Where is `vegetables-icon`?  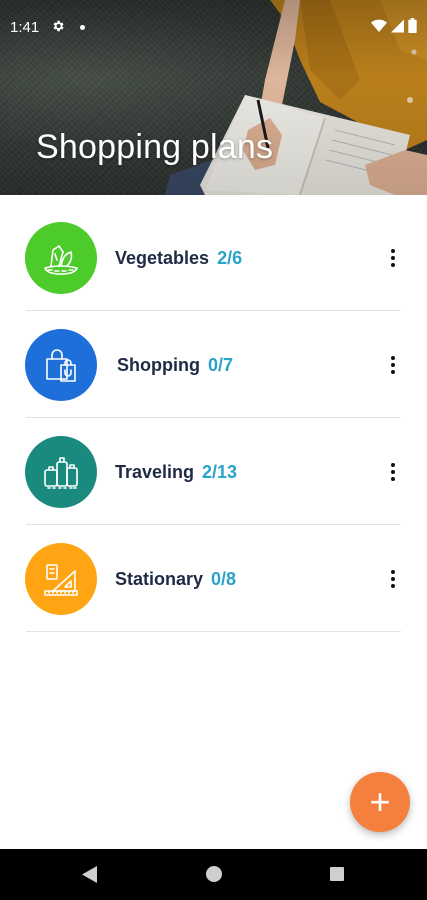 vegetables-icon is located at coordinates (61, 258).